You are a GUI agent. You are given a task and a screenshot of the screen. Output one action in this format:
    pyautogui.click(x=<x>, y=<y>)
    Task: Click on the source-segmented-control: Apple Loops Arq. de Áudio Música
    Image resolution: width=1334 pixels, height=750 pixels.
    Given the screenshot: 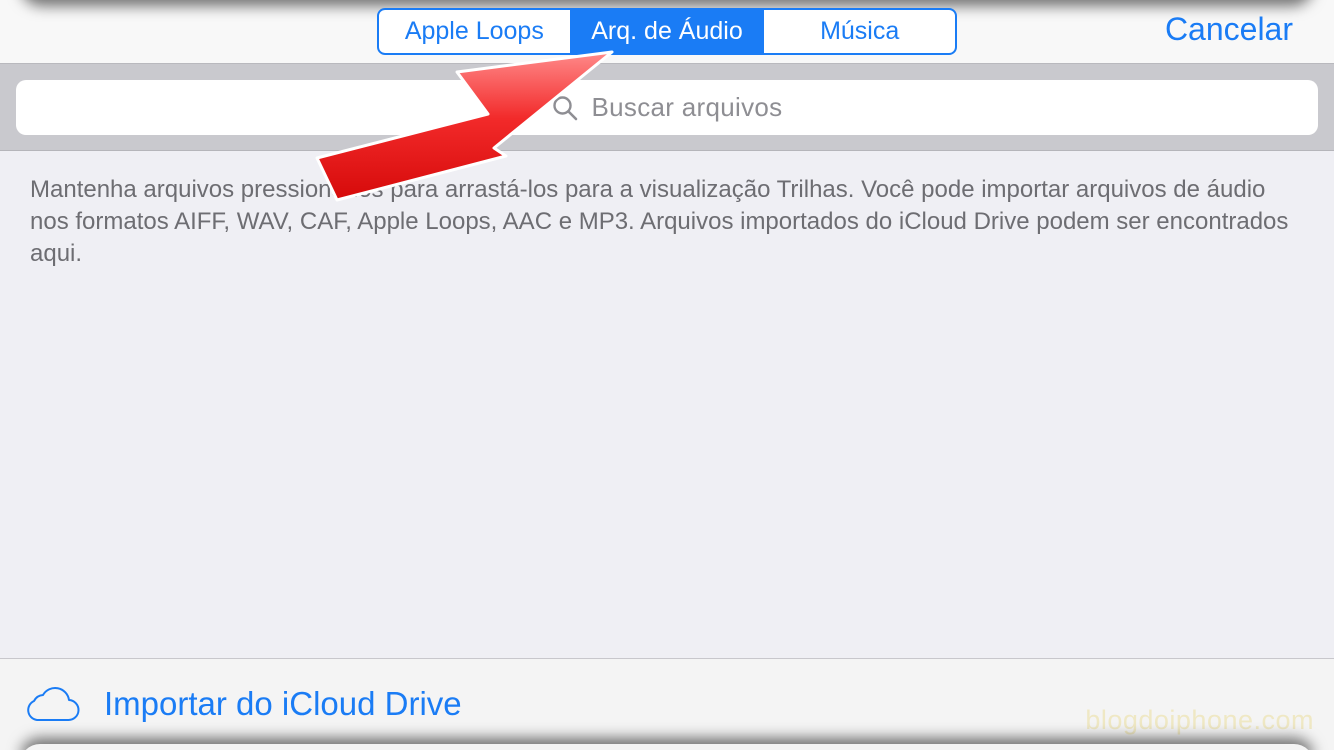 What is the action you would take?
    pyautogui.click(x=667, y=31)
    